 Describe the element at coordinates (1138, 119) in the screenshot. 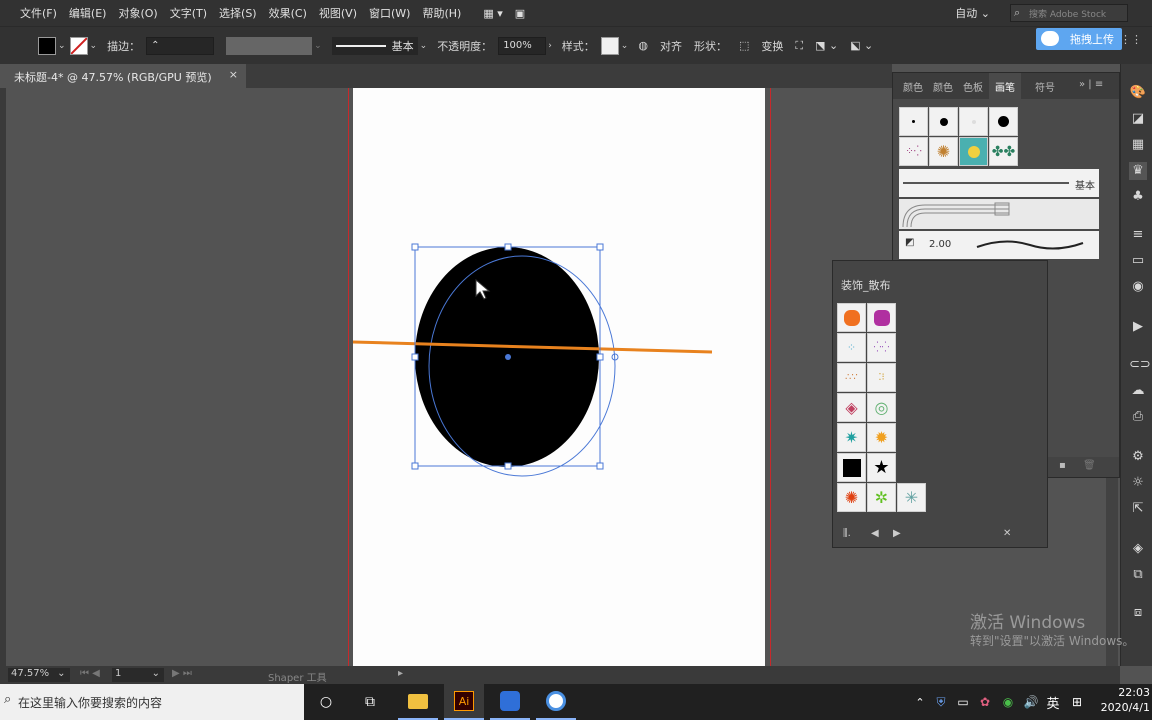

I see `color-guide-icon: ◪` at that location.